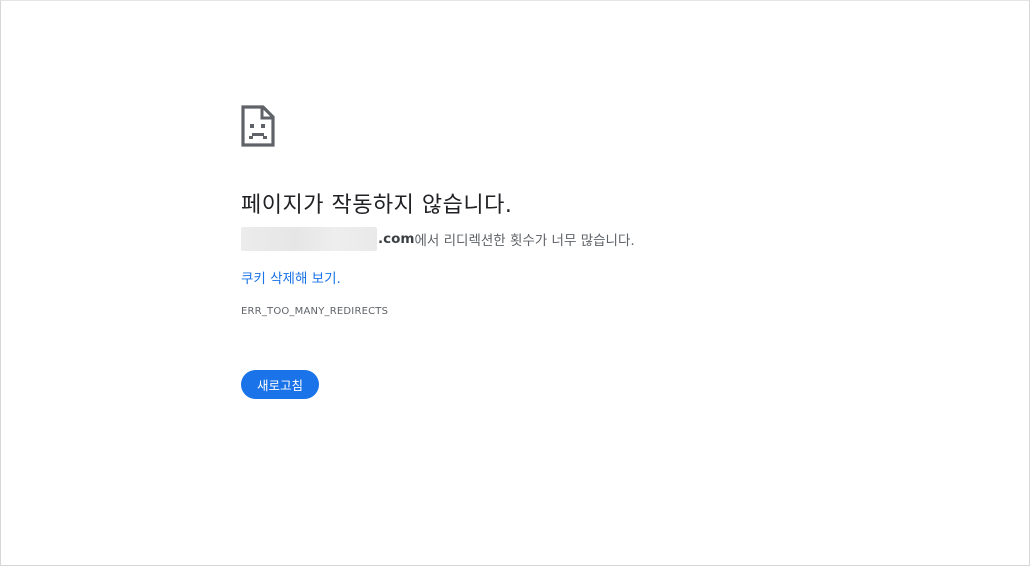  Describe the element at coordinates (377, 205) in the screenshot. I see `page-title: 페이지가 작동하지 않습니다.` at that location.